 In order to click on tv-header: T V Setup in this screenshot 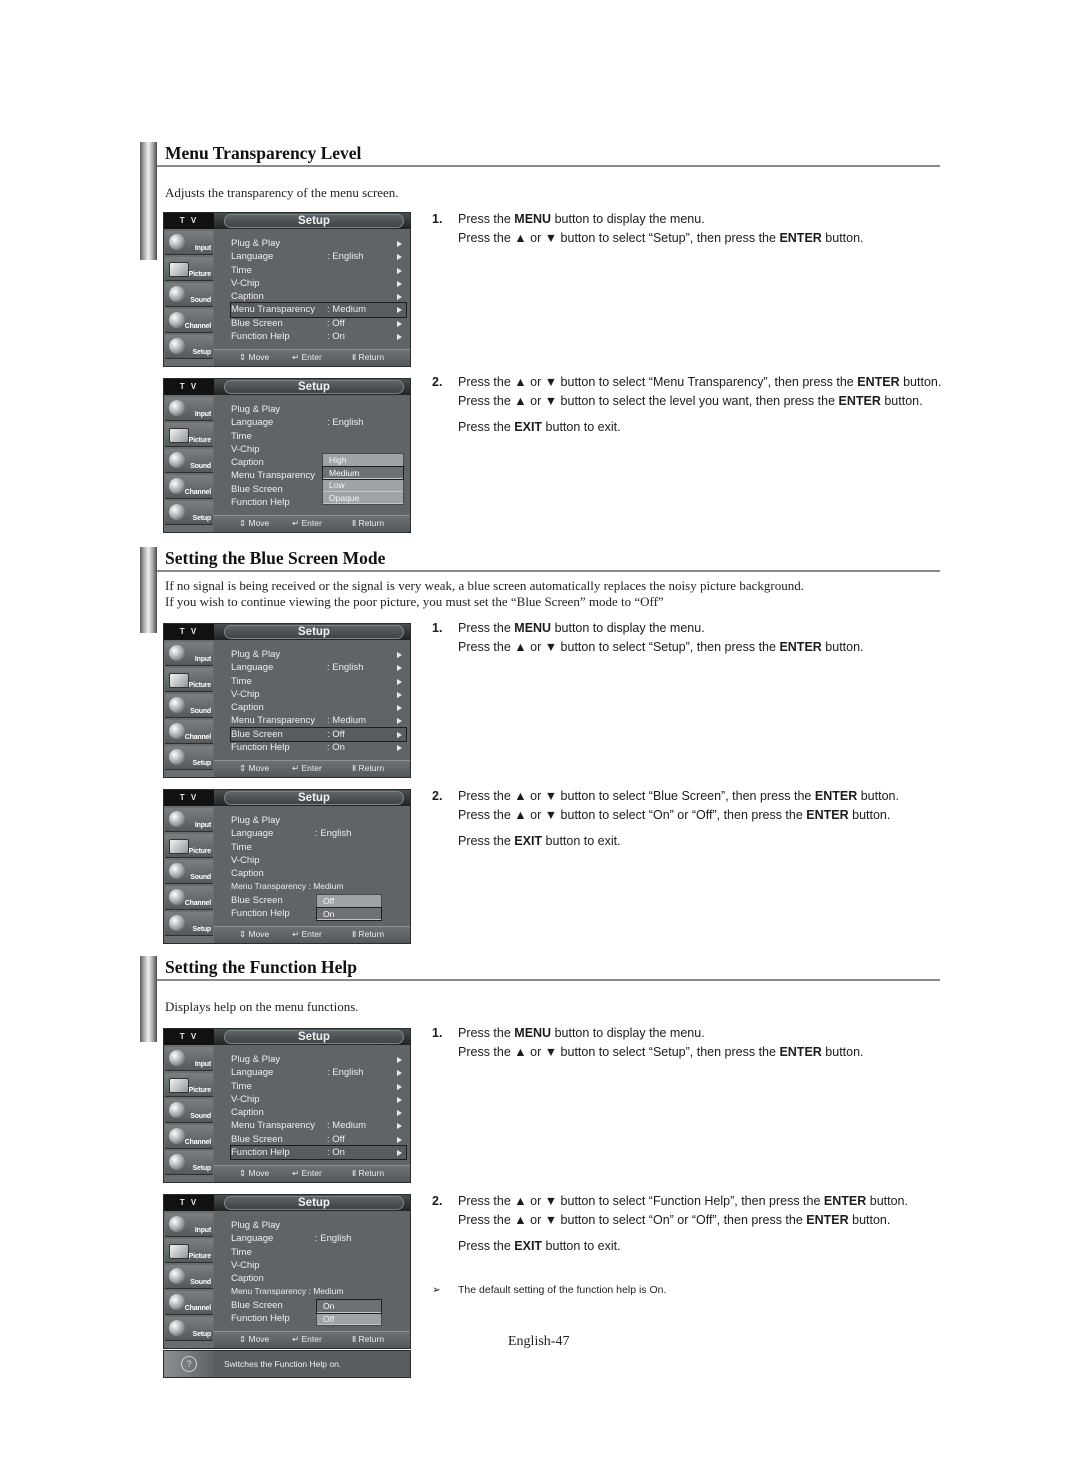, I will do `click(287, 1037)`.